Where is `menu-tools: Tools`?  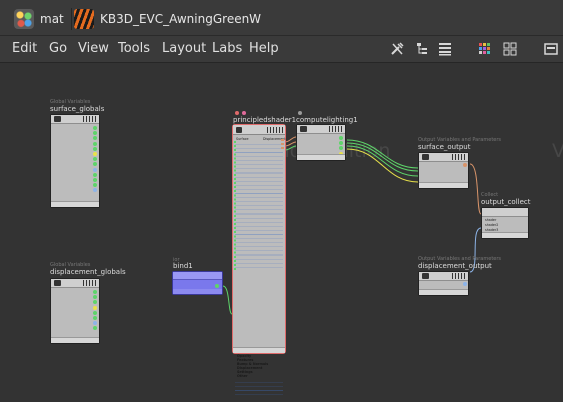
menu-tools: Tools is located at coordinates (134, 48).